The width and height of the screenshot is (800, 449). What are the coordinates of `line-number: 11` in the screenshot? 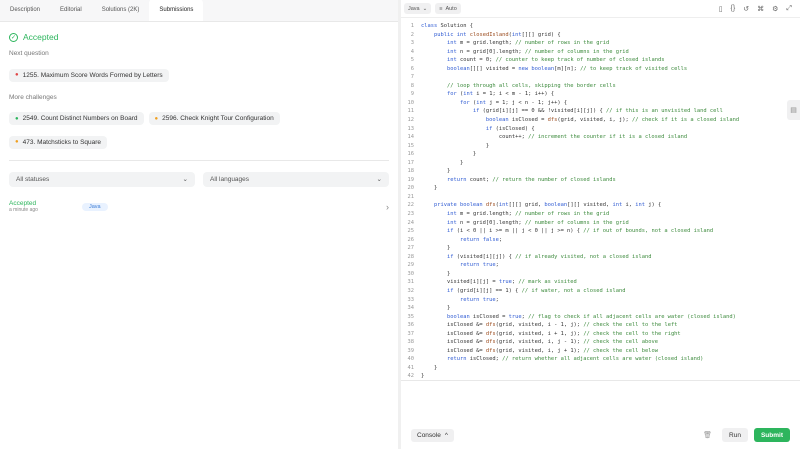 It's located at (411, 111).